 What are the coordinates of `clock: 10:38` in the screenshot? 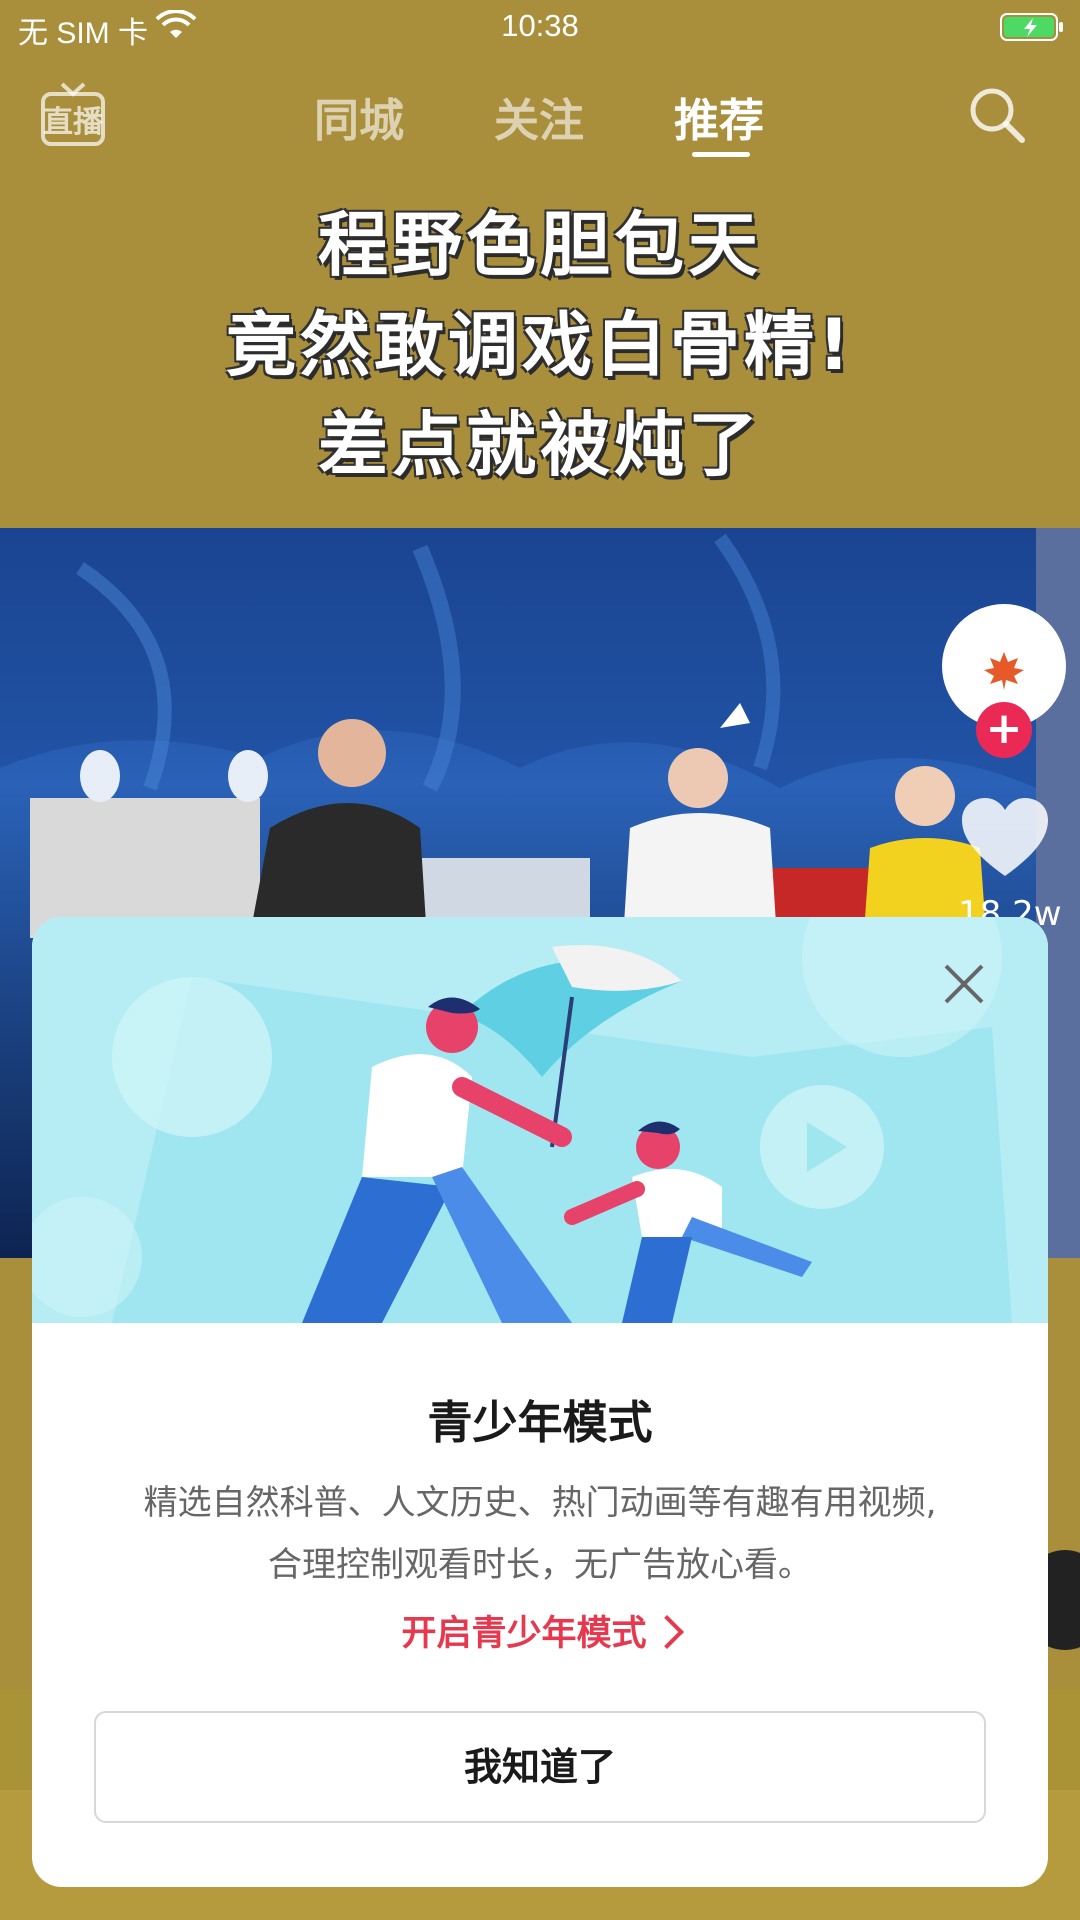 It's located at (540, 25).